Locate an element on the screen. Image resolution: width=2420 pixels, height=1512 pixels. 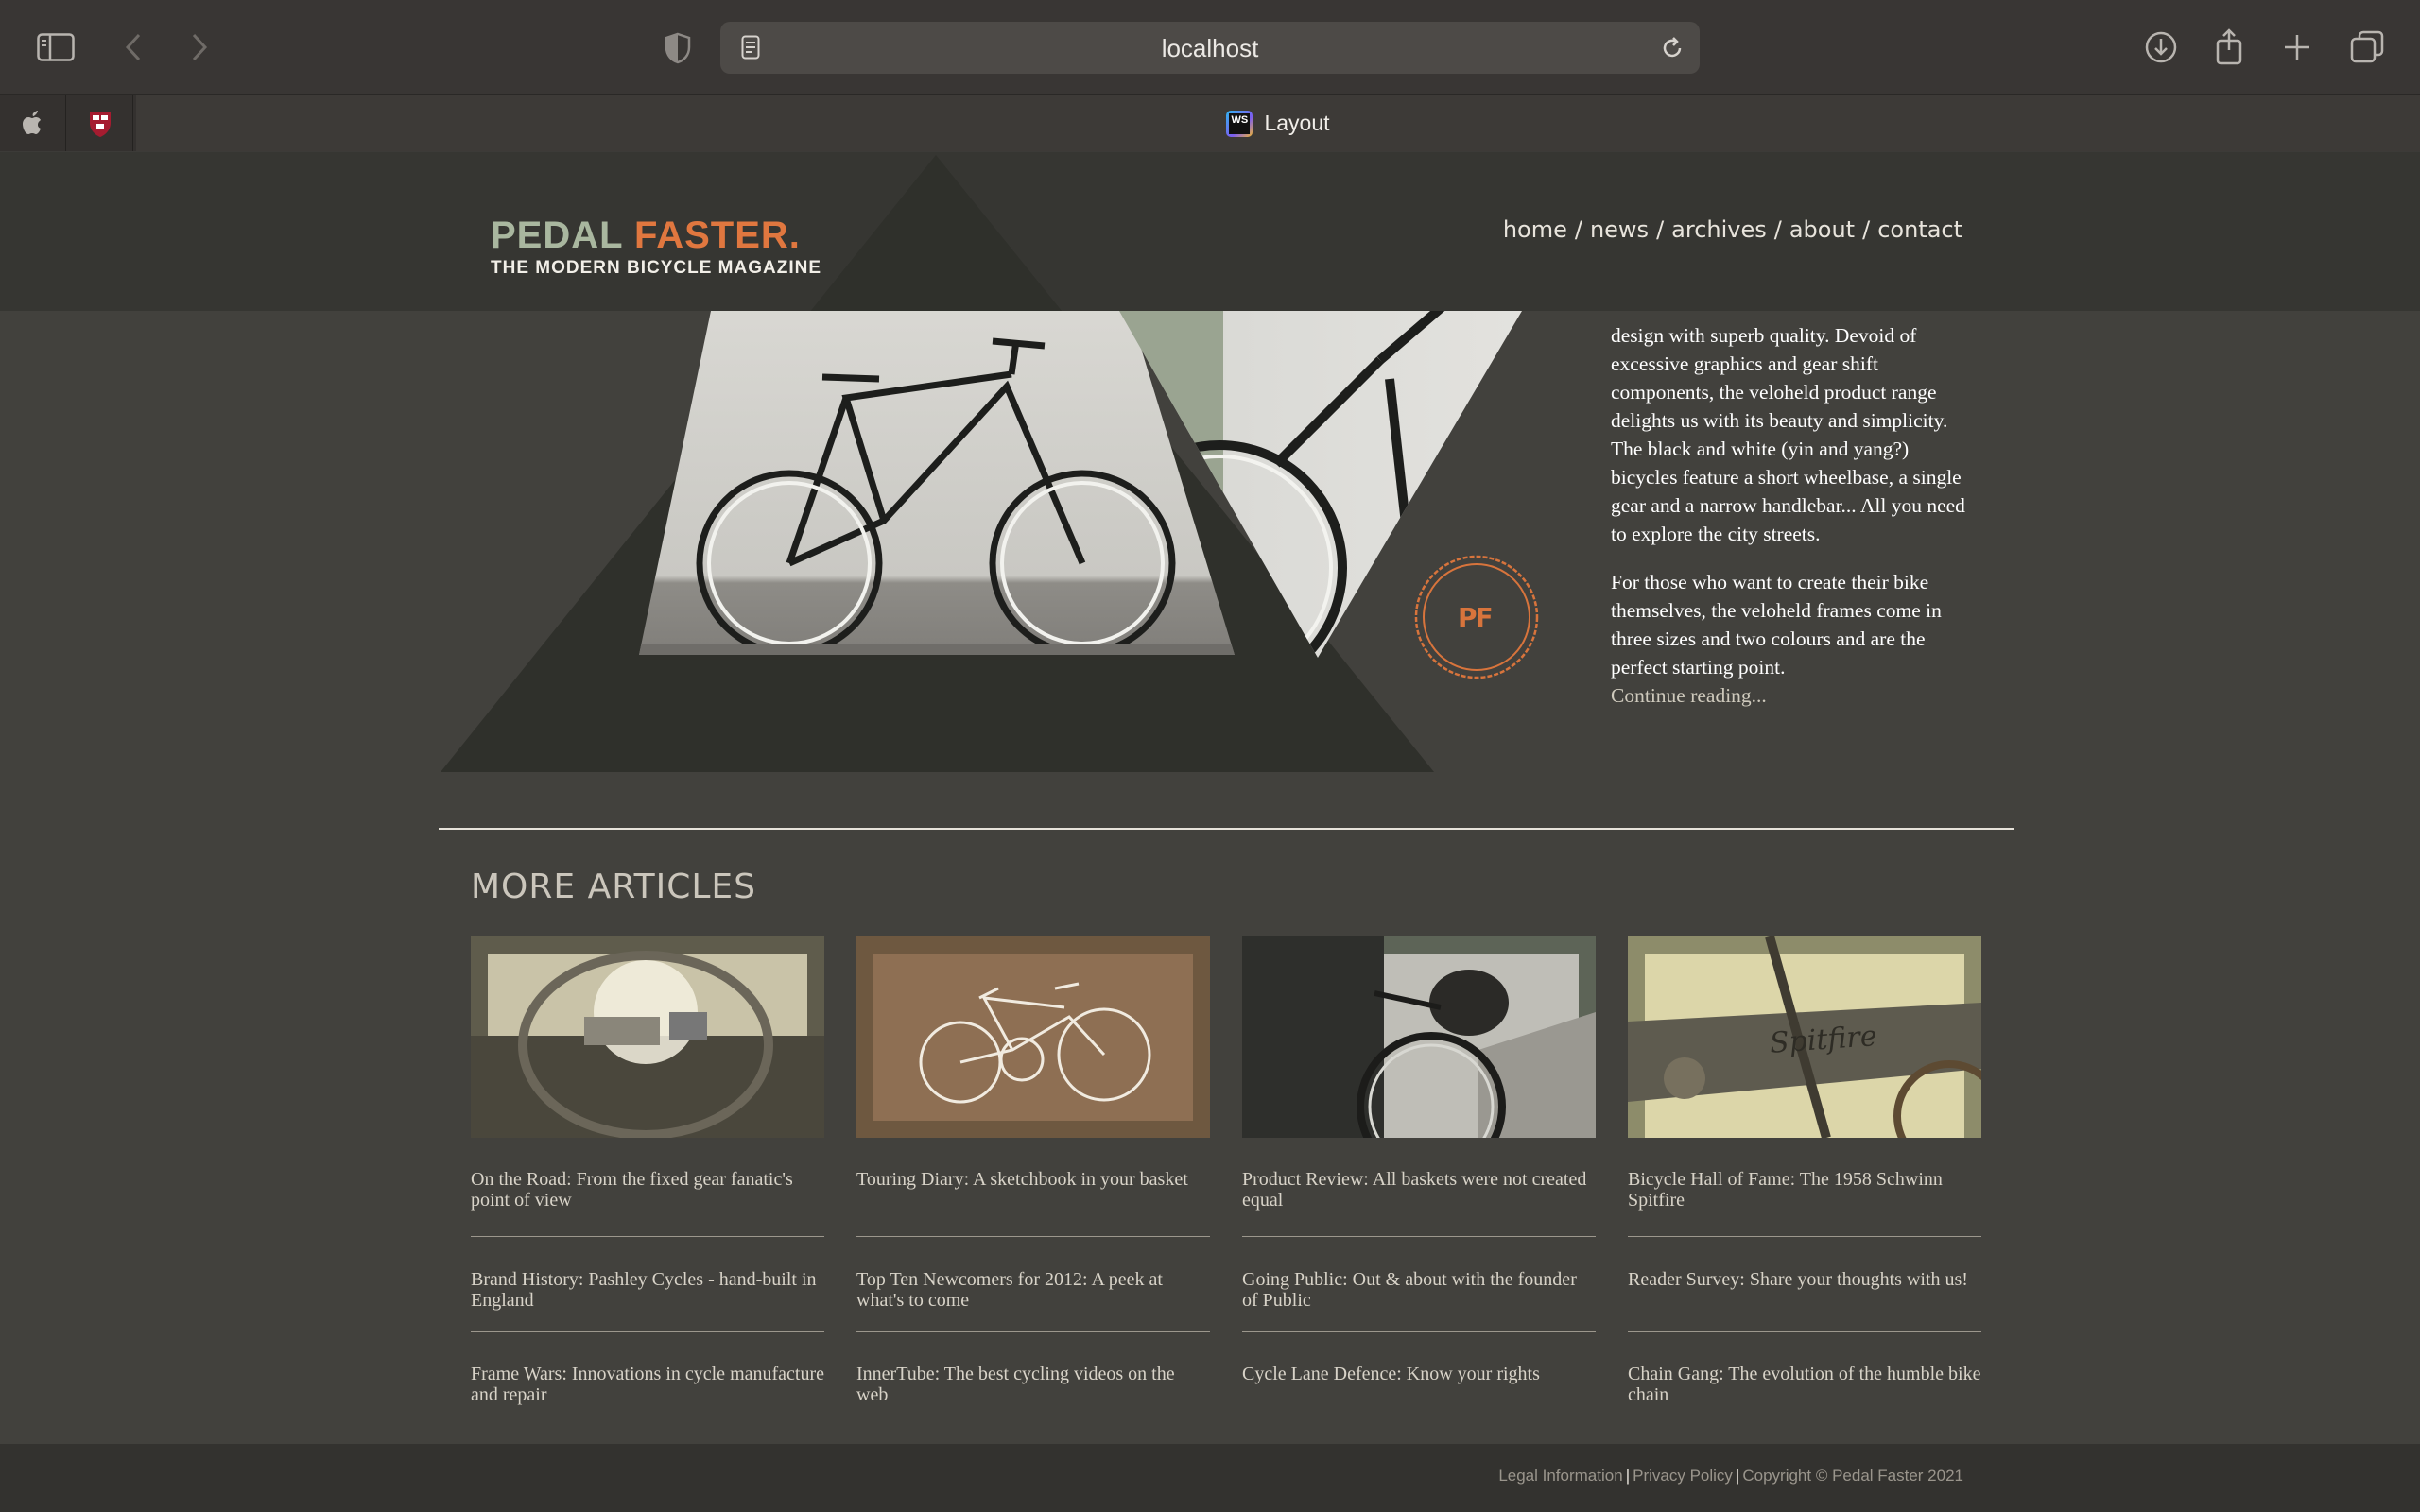
tab-title: Layout is located at coordinates (1297, 123).